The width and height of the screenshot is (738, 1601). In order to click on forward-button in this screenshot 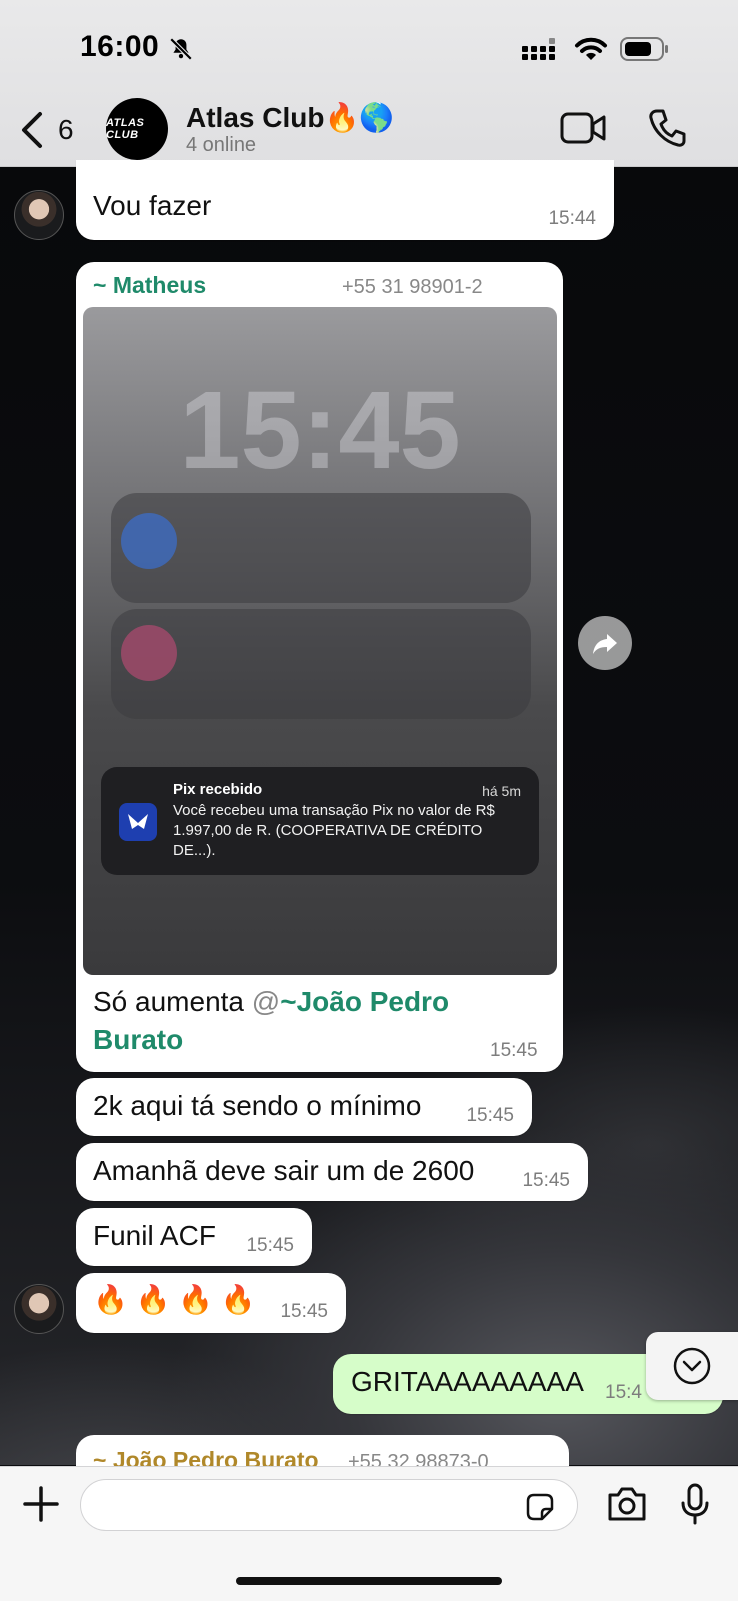, I will do `click(605, 643)`.